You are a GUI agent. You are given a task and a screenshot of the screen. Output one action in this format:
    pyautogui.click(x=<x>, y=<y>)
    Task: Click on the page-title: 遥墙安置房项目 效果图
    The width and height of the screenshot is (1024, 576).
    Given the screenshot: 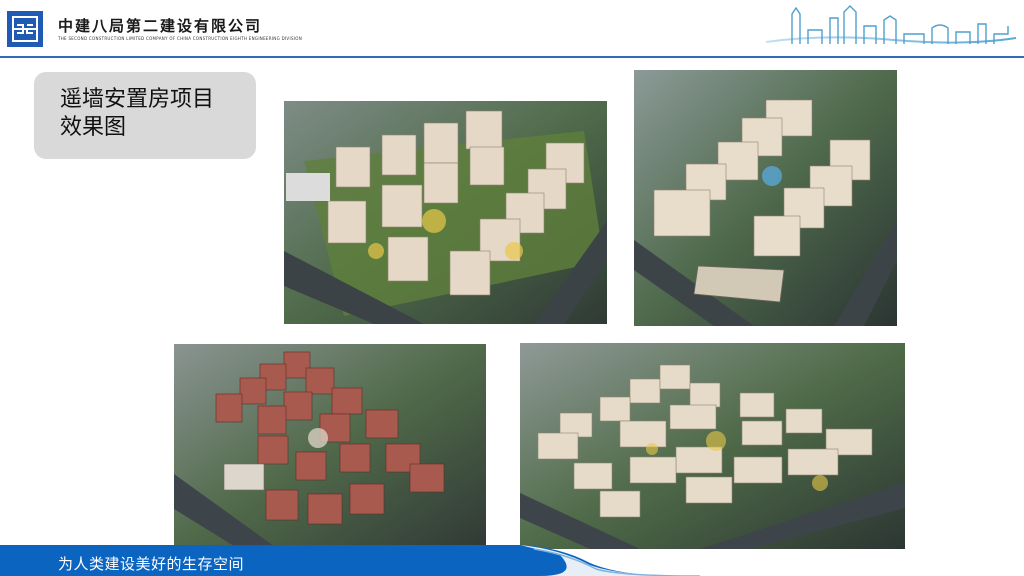 What is the action you would take?
    pyautogui.click(x=155, y=114)
    